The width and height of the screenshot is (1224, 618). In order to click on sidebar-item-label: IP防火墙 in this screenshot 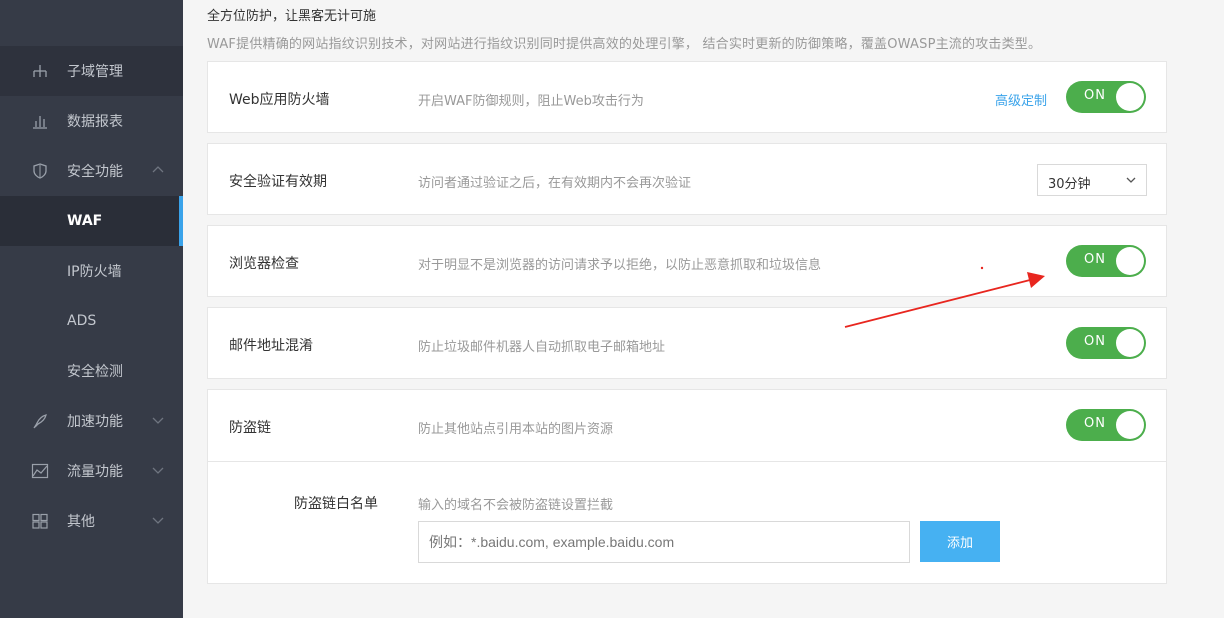, I will do `click(94, 272)`.